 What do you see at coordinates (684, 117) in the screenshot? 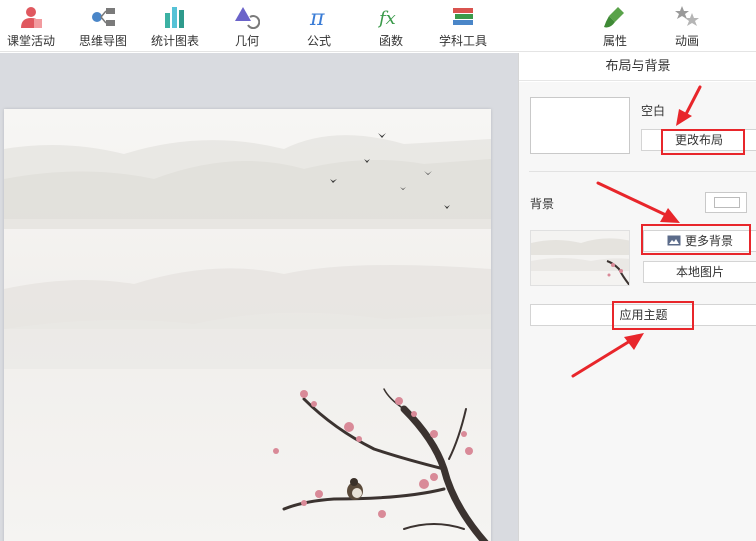
I see `arrow-head-change-layout` at bounding box center [684, 117].